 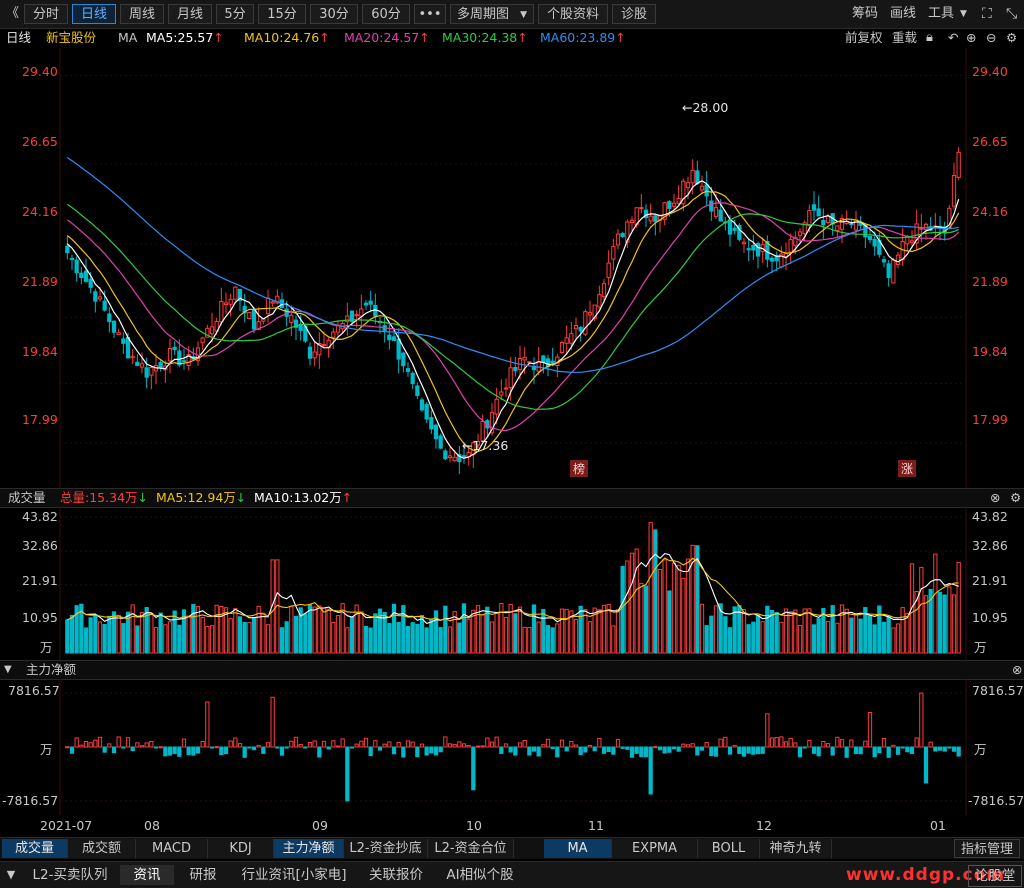 I want to click on nav-ai-similar: AI相似个股, so click(x=480, y=875).